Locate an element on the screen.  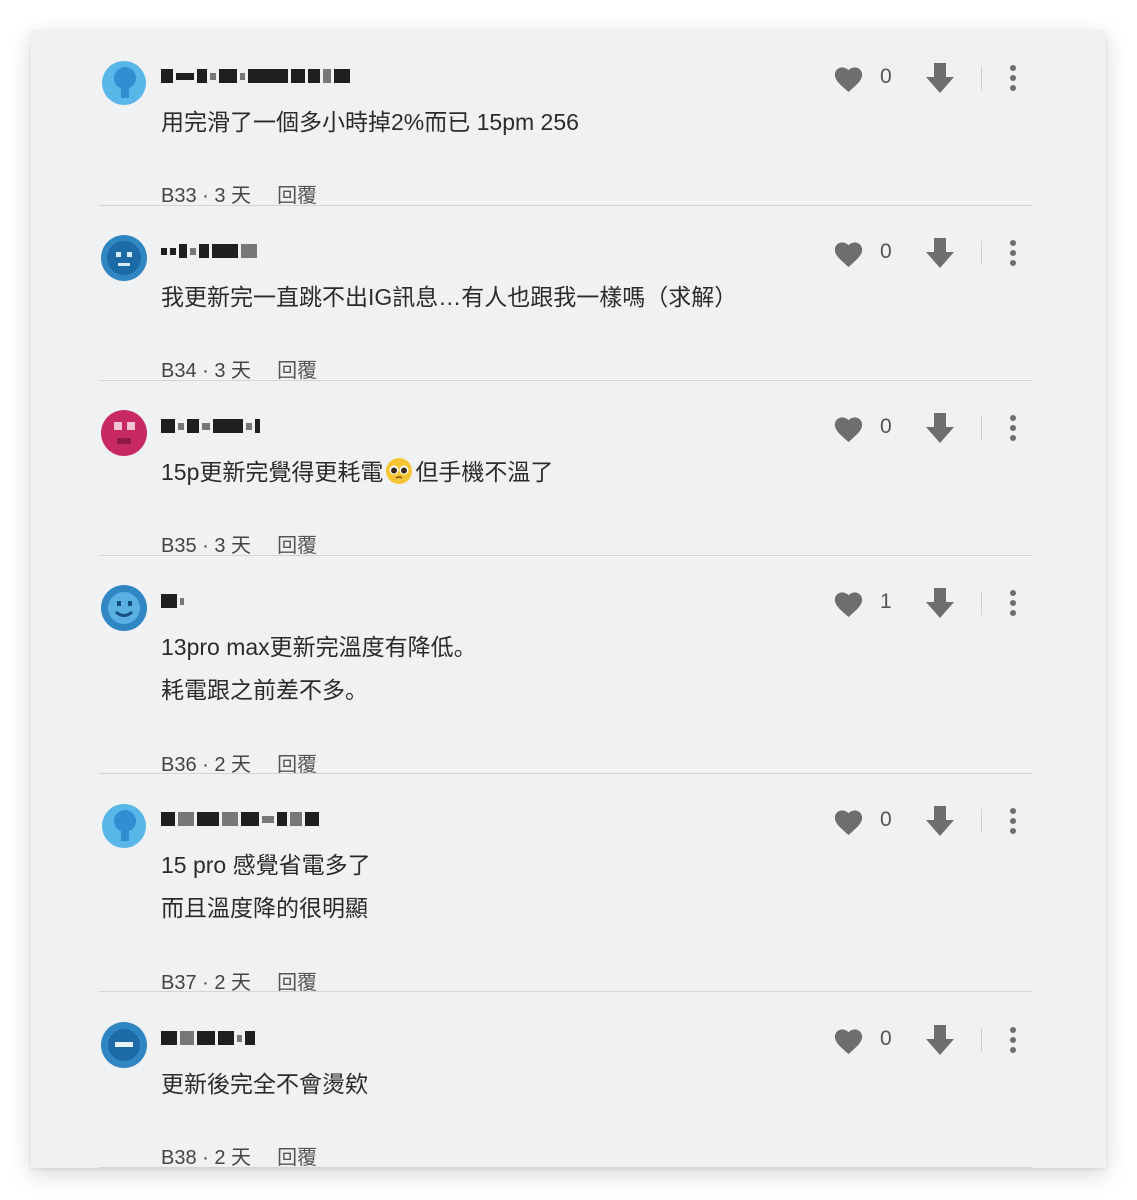
comment-text-part: 15p更新完覺得更耗電 is located at coordinates (272, 472).